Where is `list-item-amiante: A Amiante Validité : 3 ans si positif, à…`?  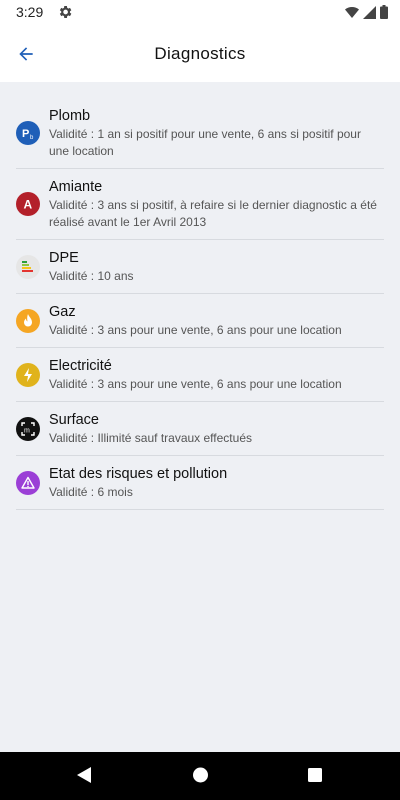
list-item-amiante: A Amiante Validité : 3 ans si positif, à… is located at coordinates (200, 204).